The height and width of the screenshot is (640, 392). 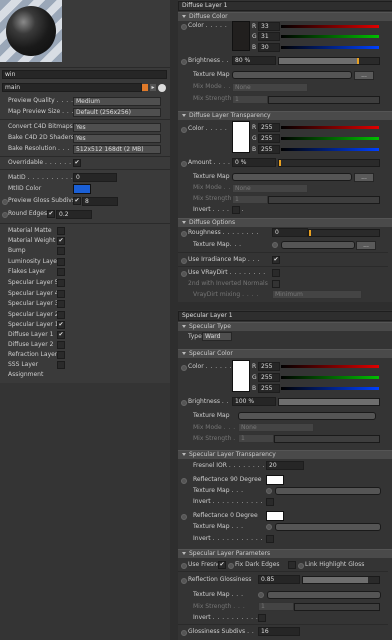 I want to click on roughness-slider, so click(x=344, y=233).